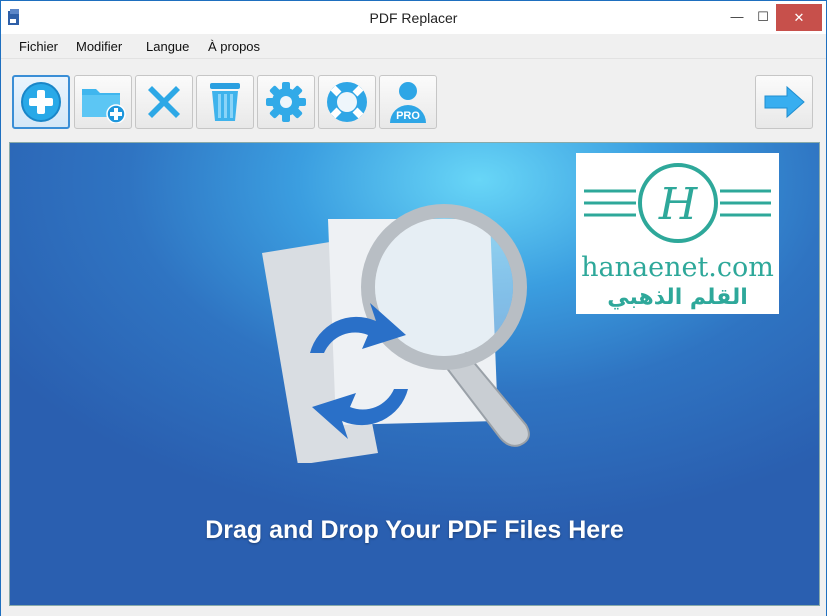 The image size is (827, 616). I want to click on add-file-icon, so click(41, 102).